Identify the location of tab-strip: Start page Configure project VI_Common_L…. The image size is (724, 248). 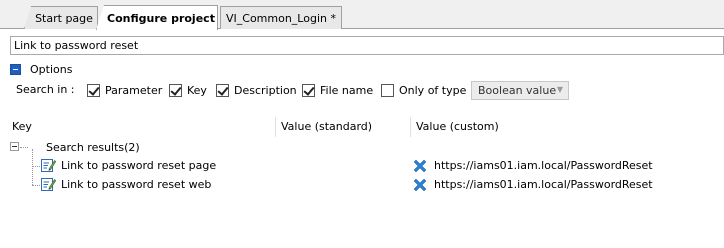
(362, 15).